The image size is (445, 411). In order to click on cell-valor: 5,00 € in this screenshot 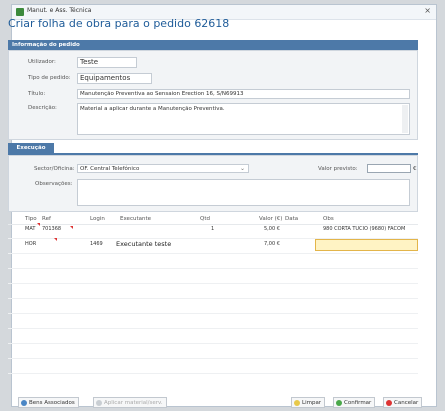, I will do `click(272, 229)`.